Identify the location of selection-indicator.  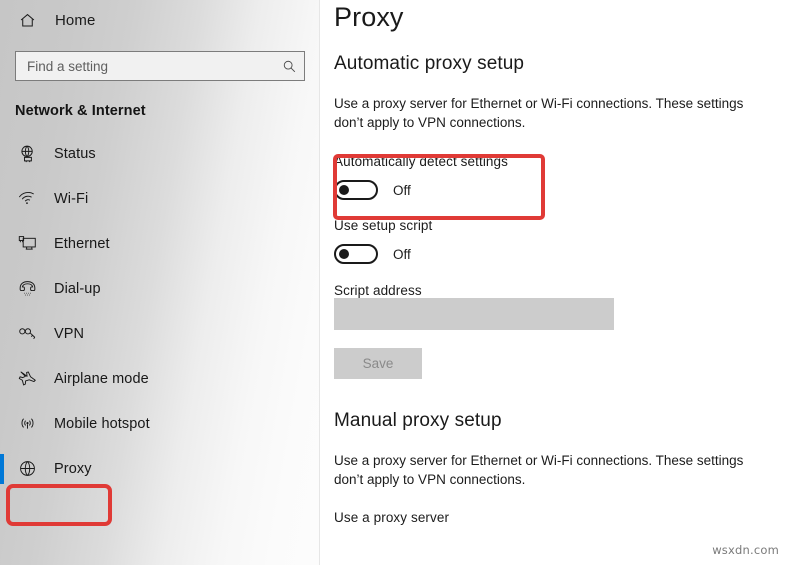
(2, 469).